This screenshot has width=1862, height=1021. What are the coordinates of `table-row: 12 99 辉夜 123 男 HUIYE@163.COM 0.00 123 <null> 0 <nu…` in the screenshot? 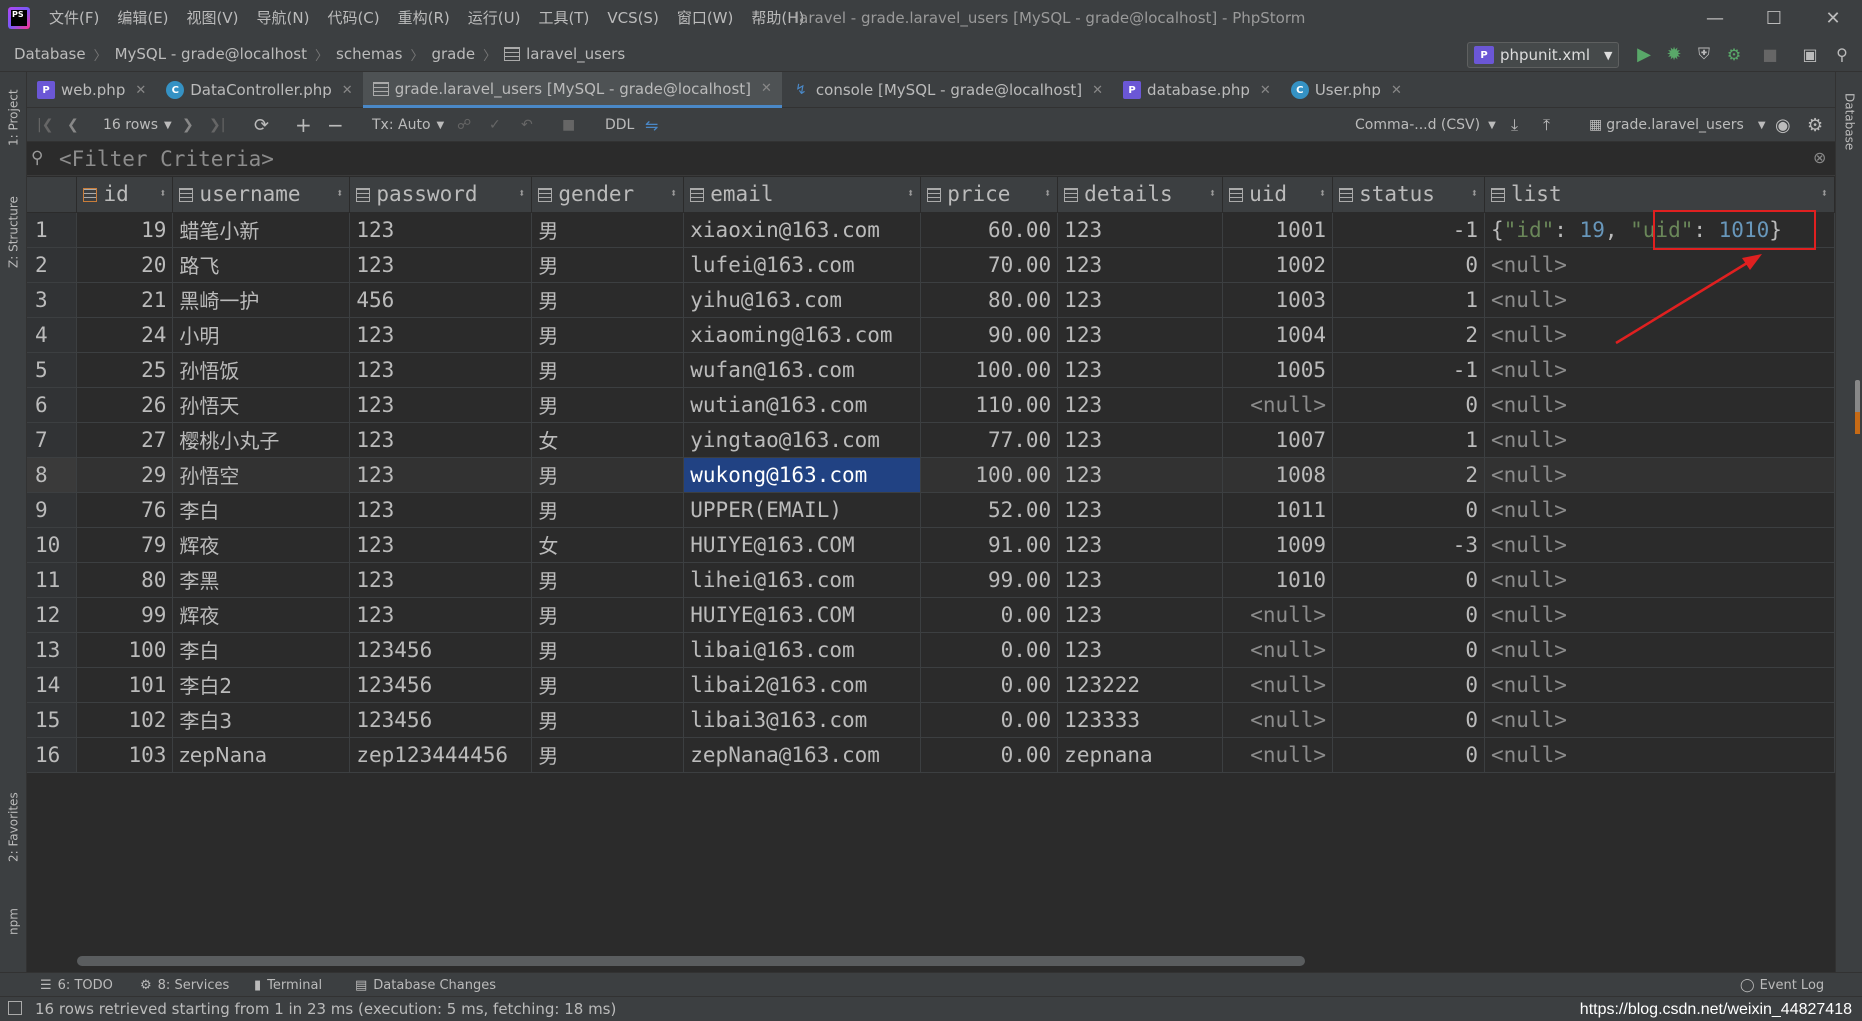 It's located at (931, 615).